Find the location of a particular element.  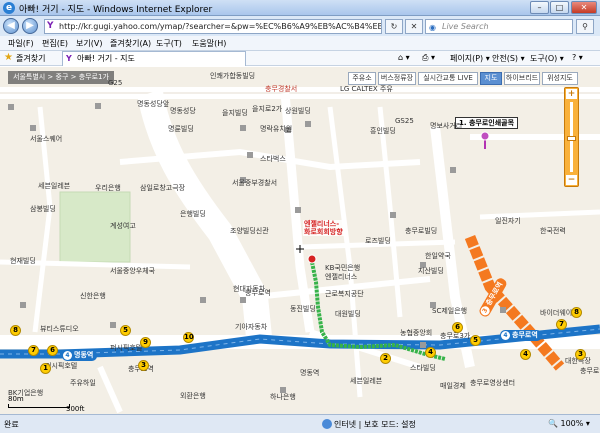

map-label: 서울중앙우체국 is located at coordinates (133, 271).